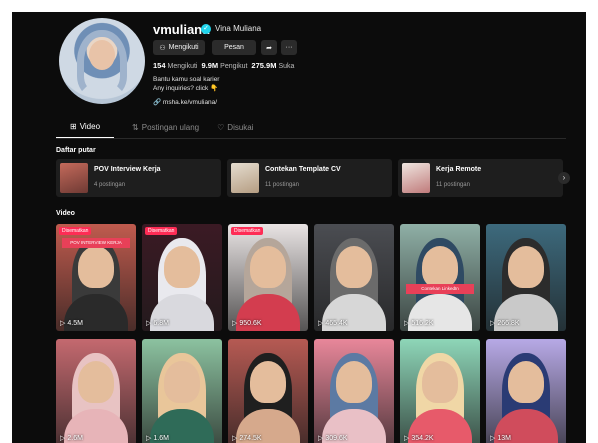 The image size is (598, 443). I want to click on video-view-count: ▷ 516.2K, so click(419, 323).